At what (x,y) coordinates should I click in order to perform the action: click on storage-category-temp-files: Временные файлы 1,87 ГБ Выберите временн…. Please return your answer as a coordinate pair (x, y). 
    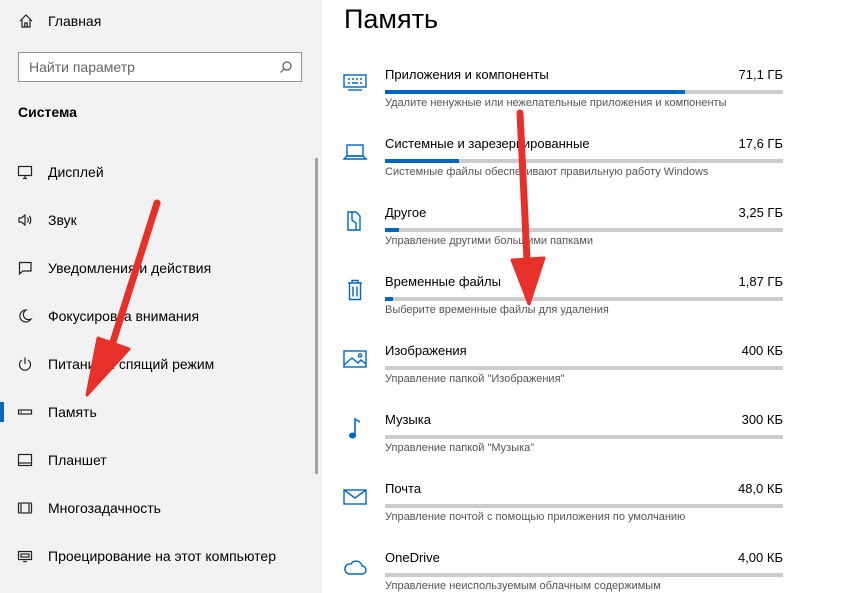
    Looking at the image, I should click on (582, 304).